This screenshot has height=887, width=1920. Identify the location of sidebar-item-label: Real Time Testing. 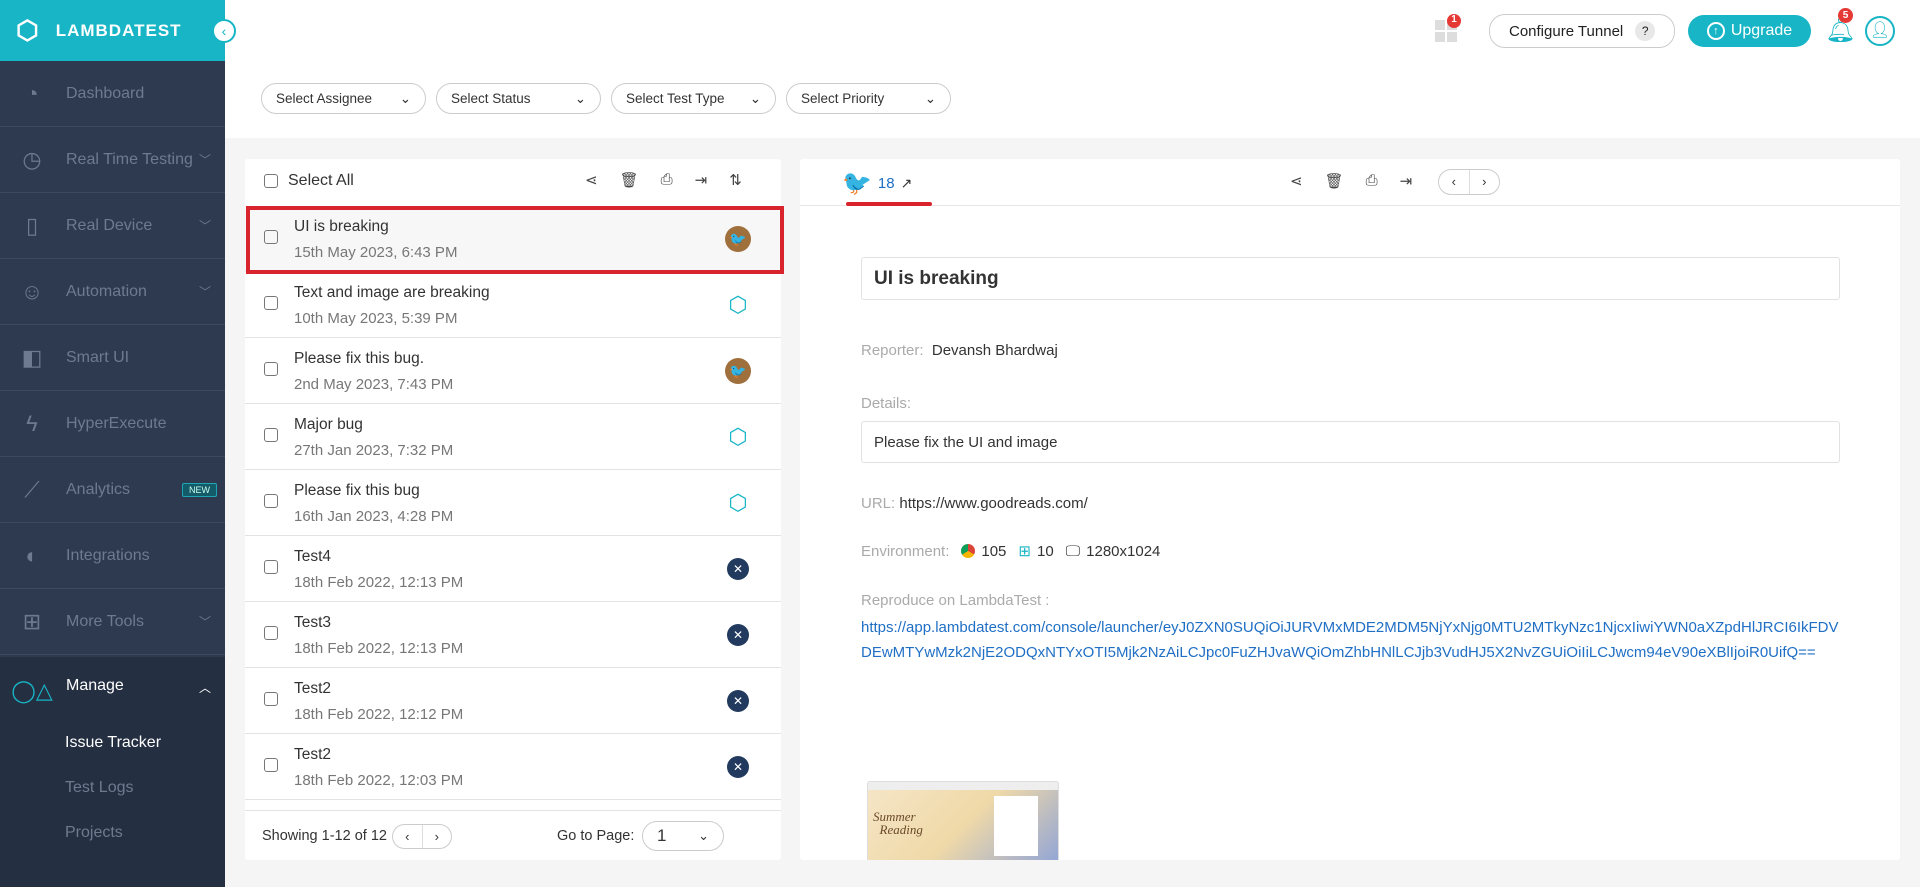
(129, 159).